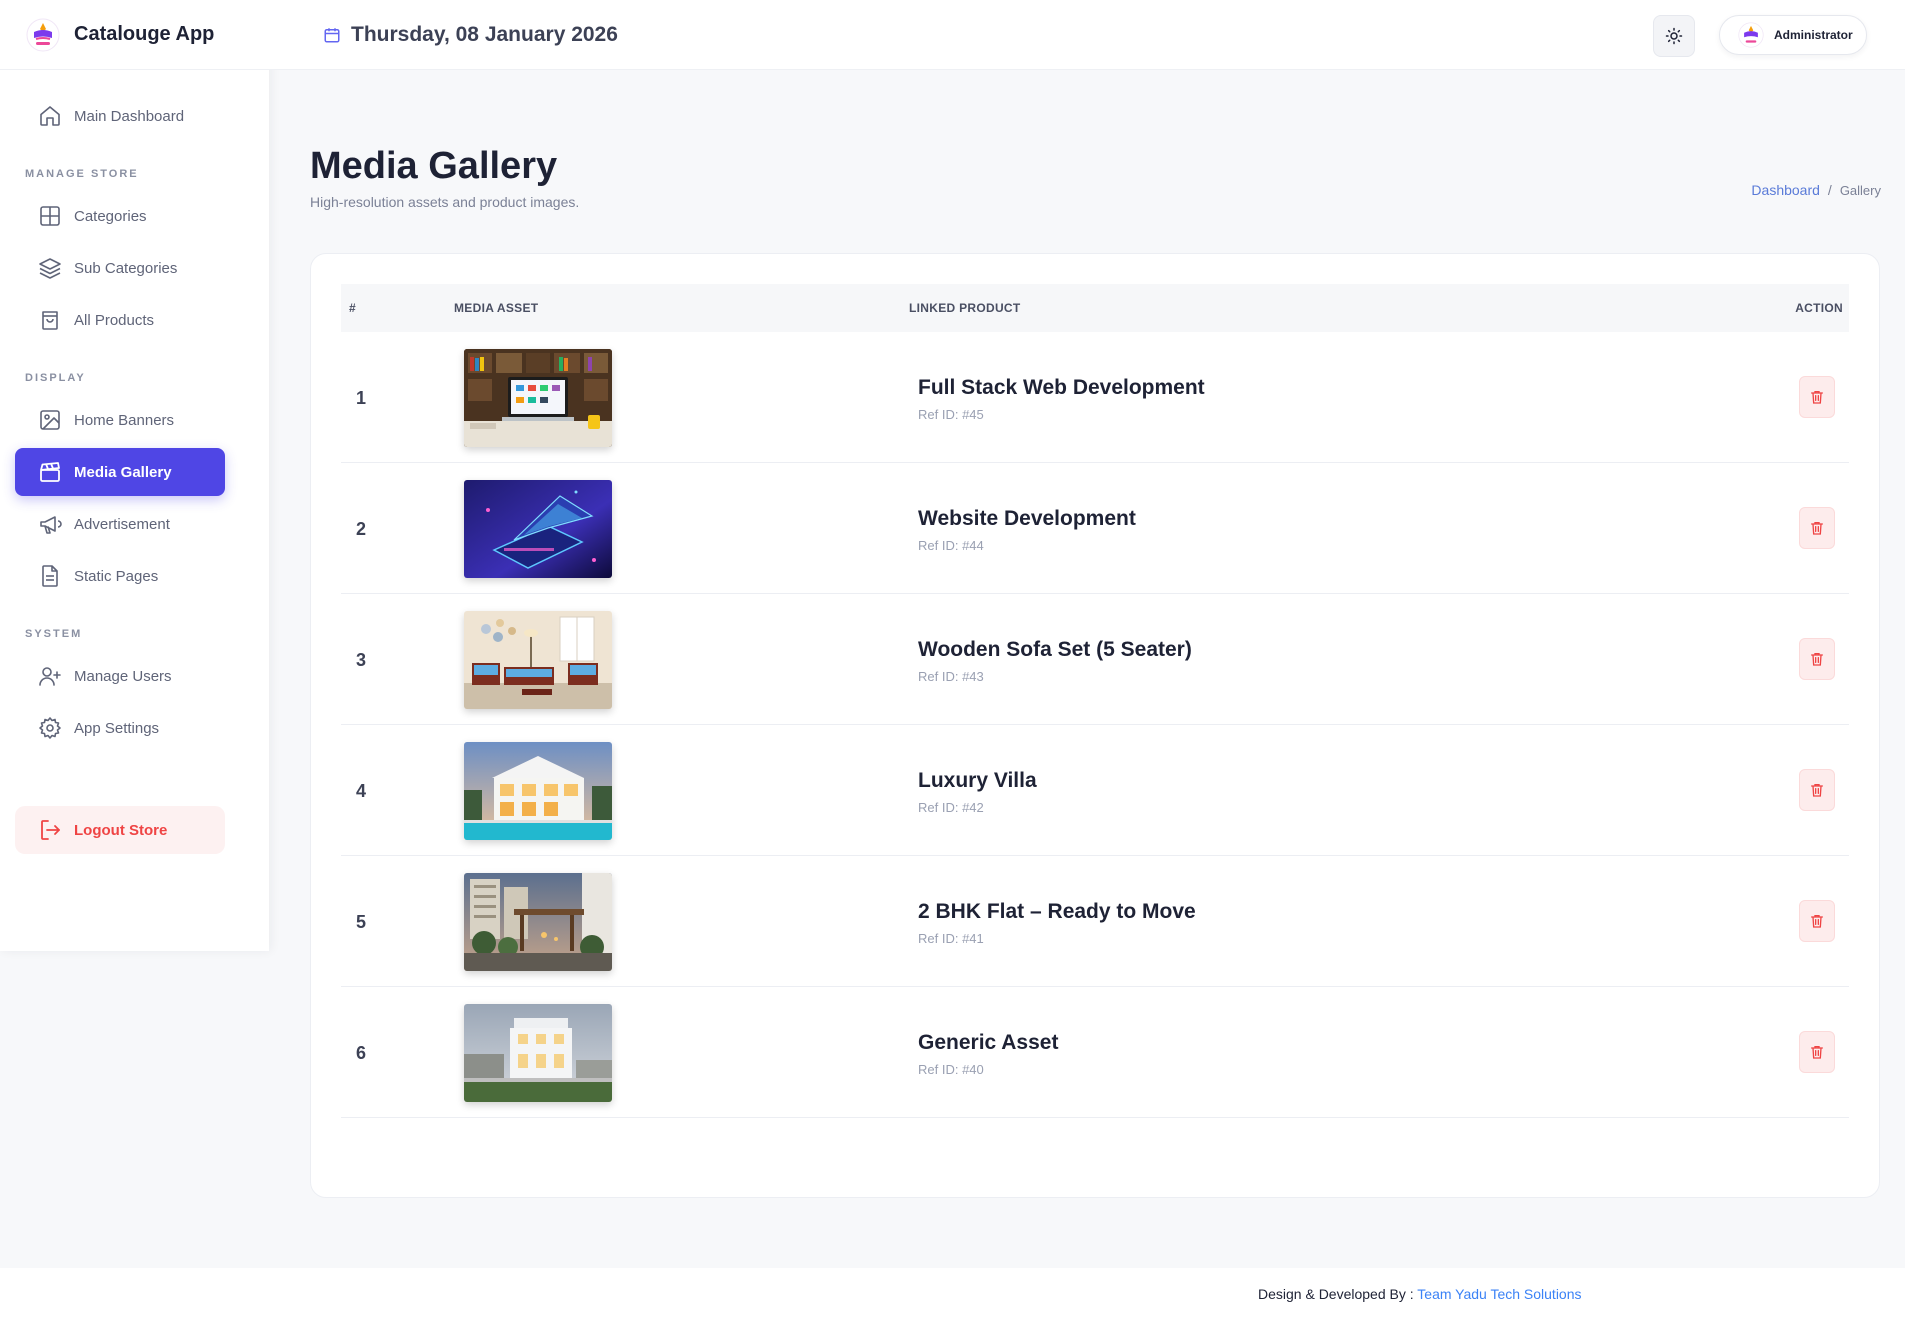 This screenshot has height=1321, width=1905. I want to click on current-date: Thursday, 08 January 2026, so click(470, 35).